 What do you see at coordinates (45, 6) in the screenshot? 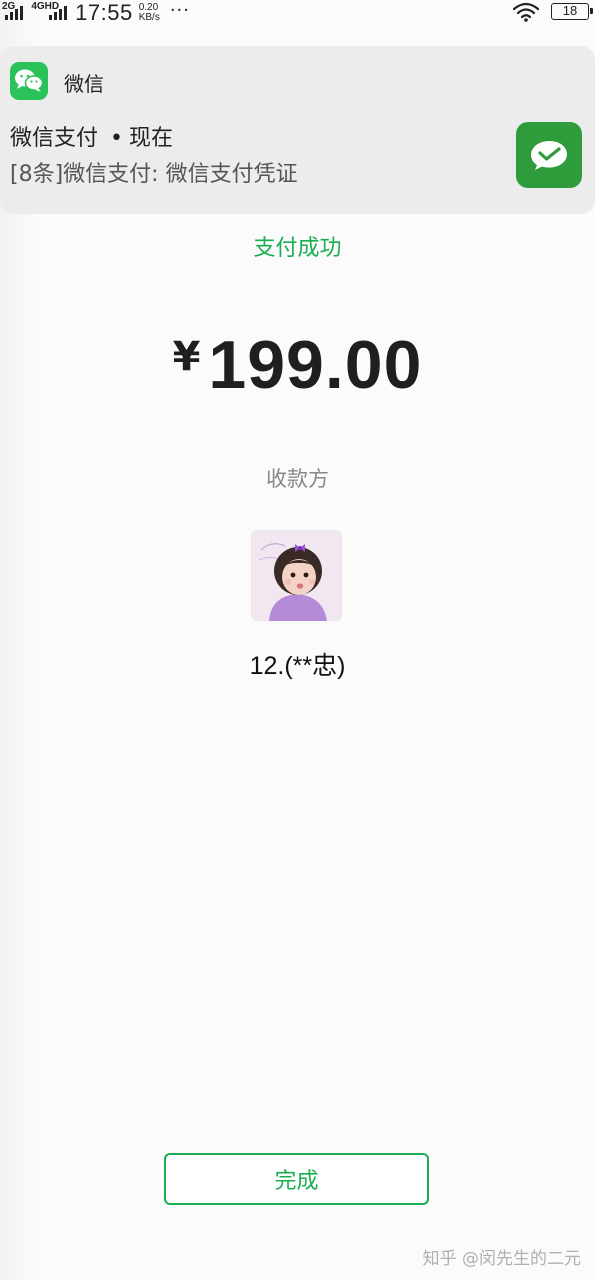
I see `network-label-4g: 4GHD` at bounding box center [45, 6].